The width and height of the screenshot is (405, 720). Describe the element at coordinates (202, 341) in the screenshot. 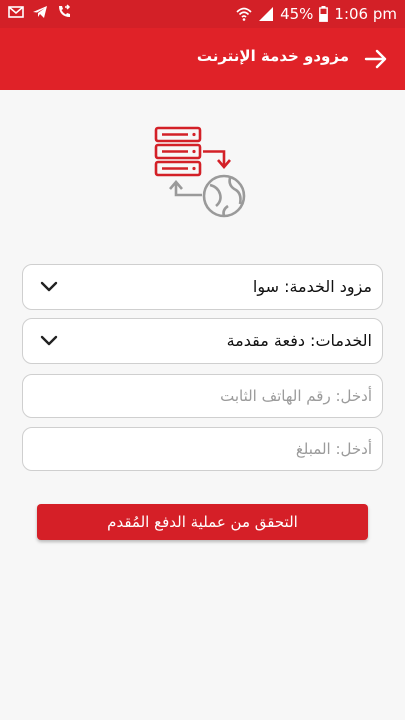

I see `service-select: الخدمات: دفعة مقدمة` at that location.